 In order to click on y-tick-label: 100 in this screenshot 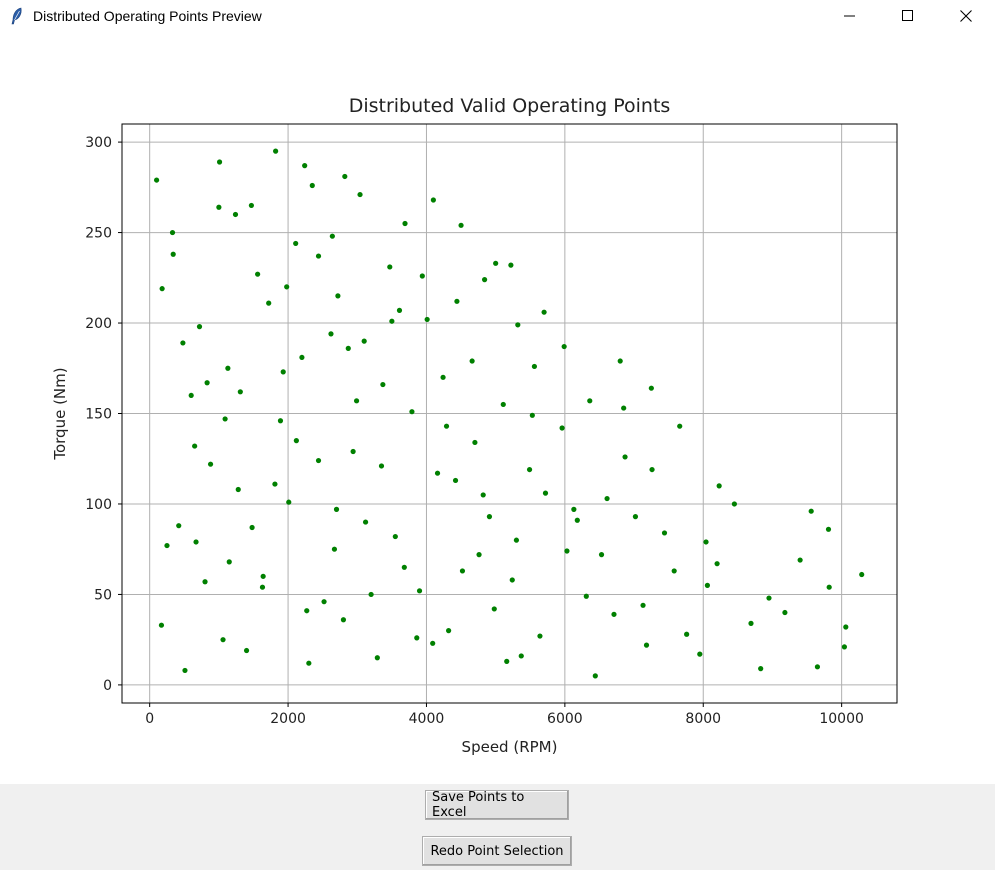, I will do `click(98, 505)`.